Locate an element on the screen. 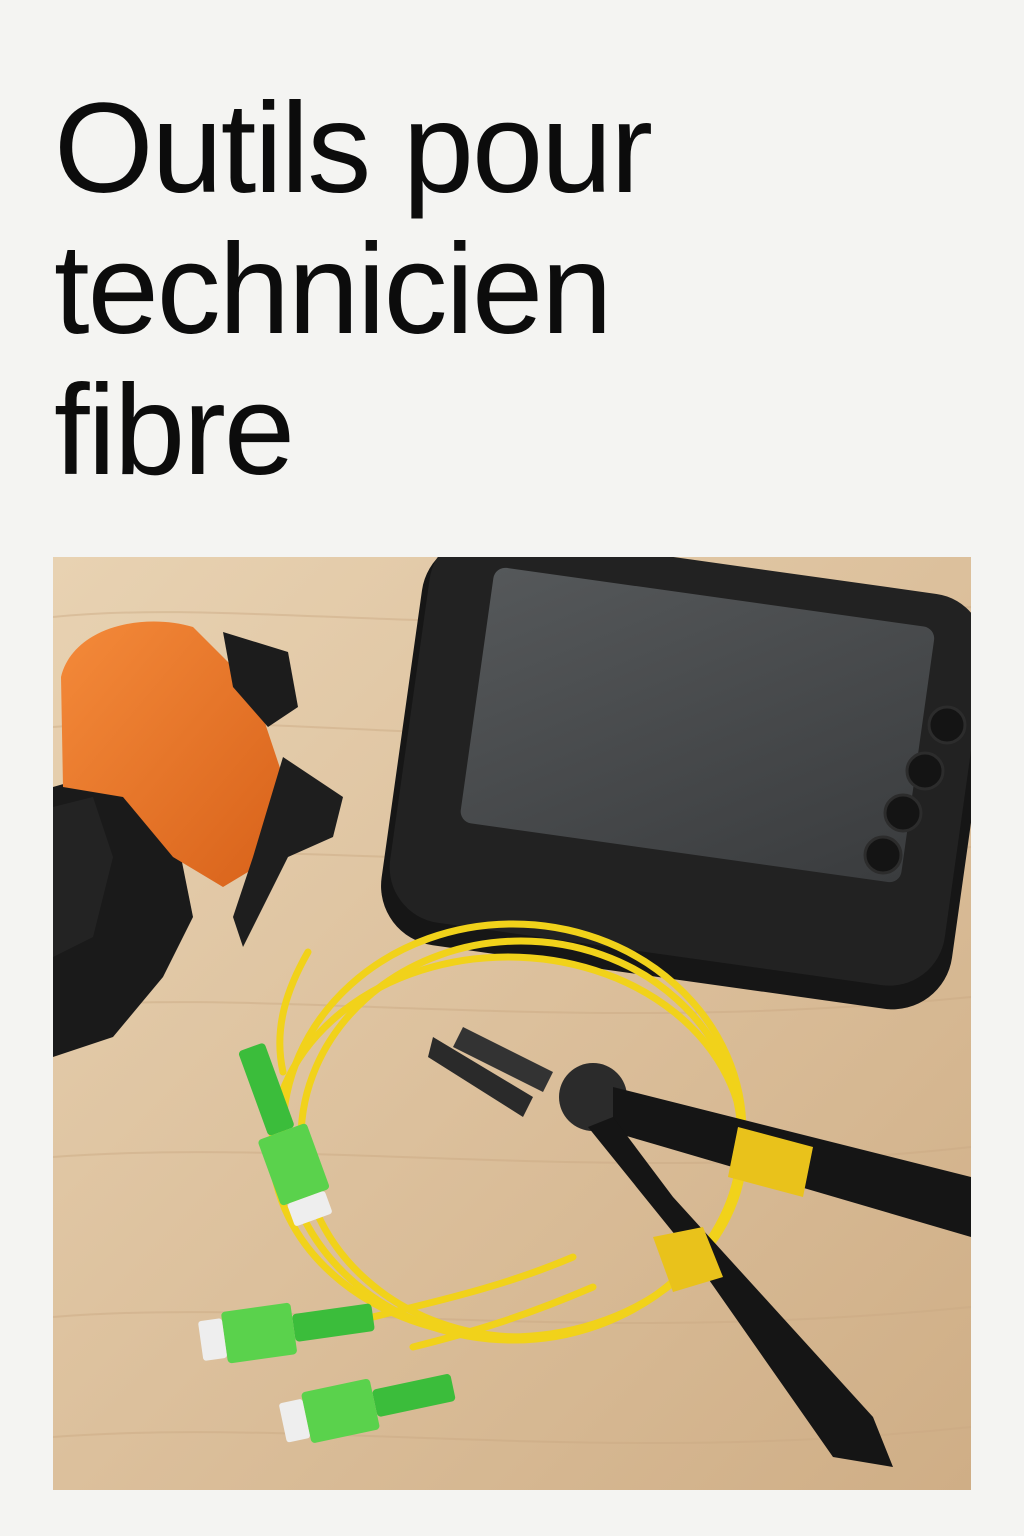  title-line-3: fibre is located at coordinates (174, 430).